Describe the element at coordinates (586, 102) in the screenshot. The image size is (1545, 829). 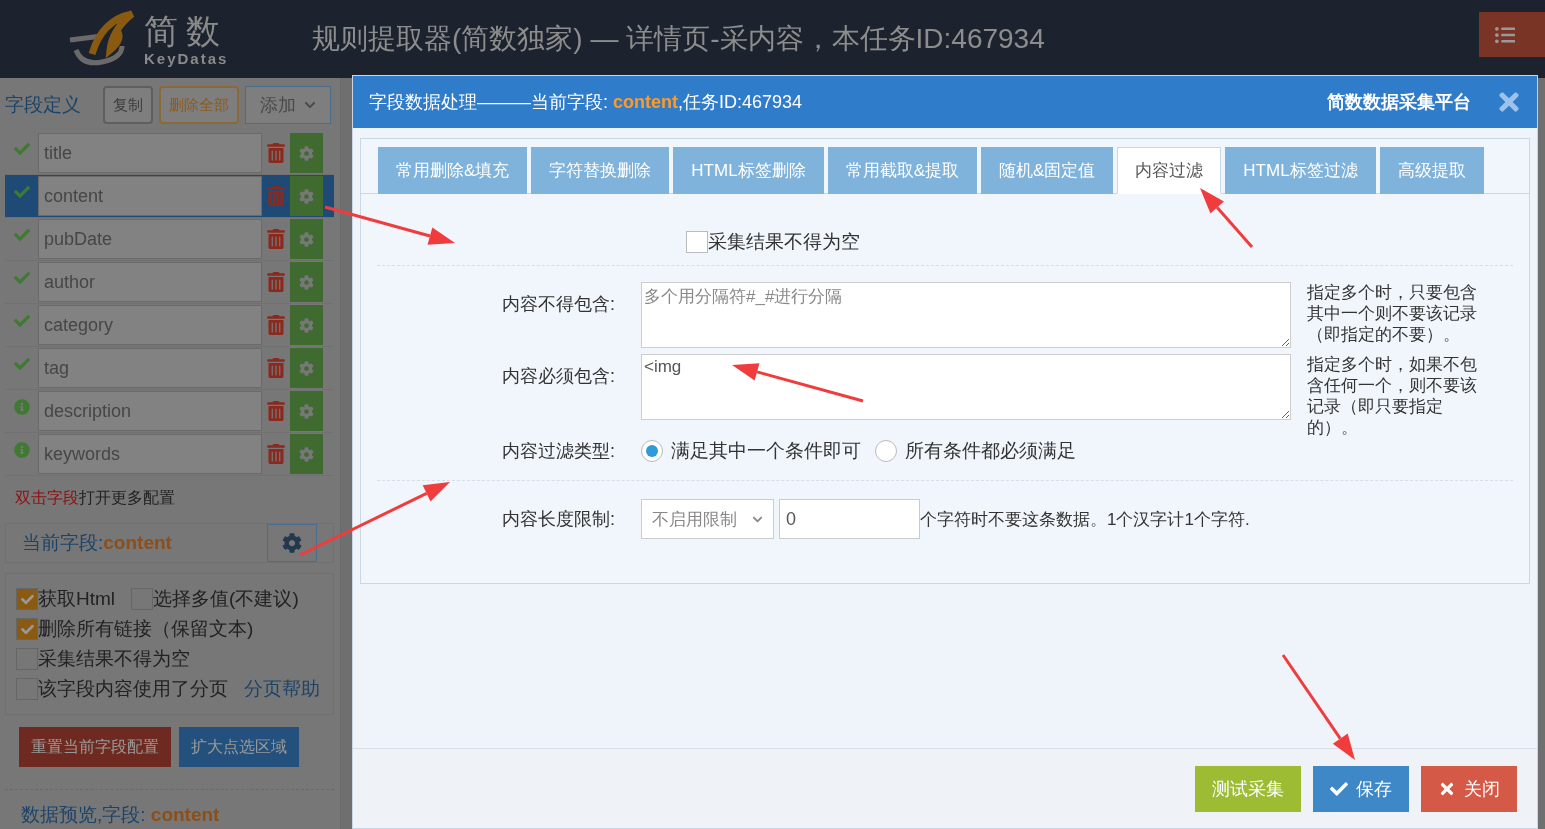
I see `dialog-title: 字段数据处理———当前字段: content,任务ID:467934` at that location.